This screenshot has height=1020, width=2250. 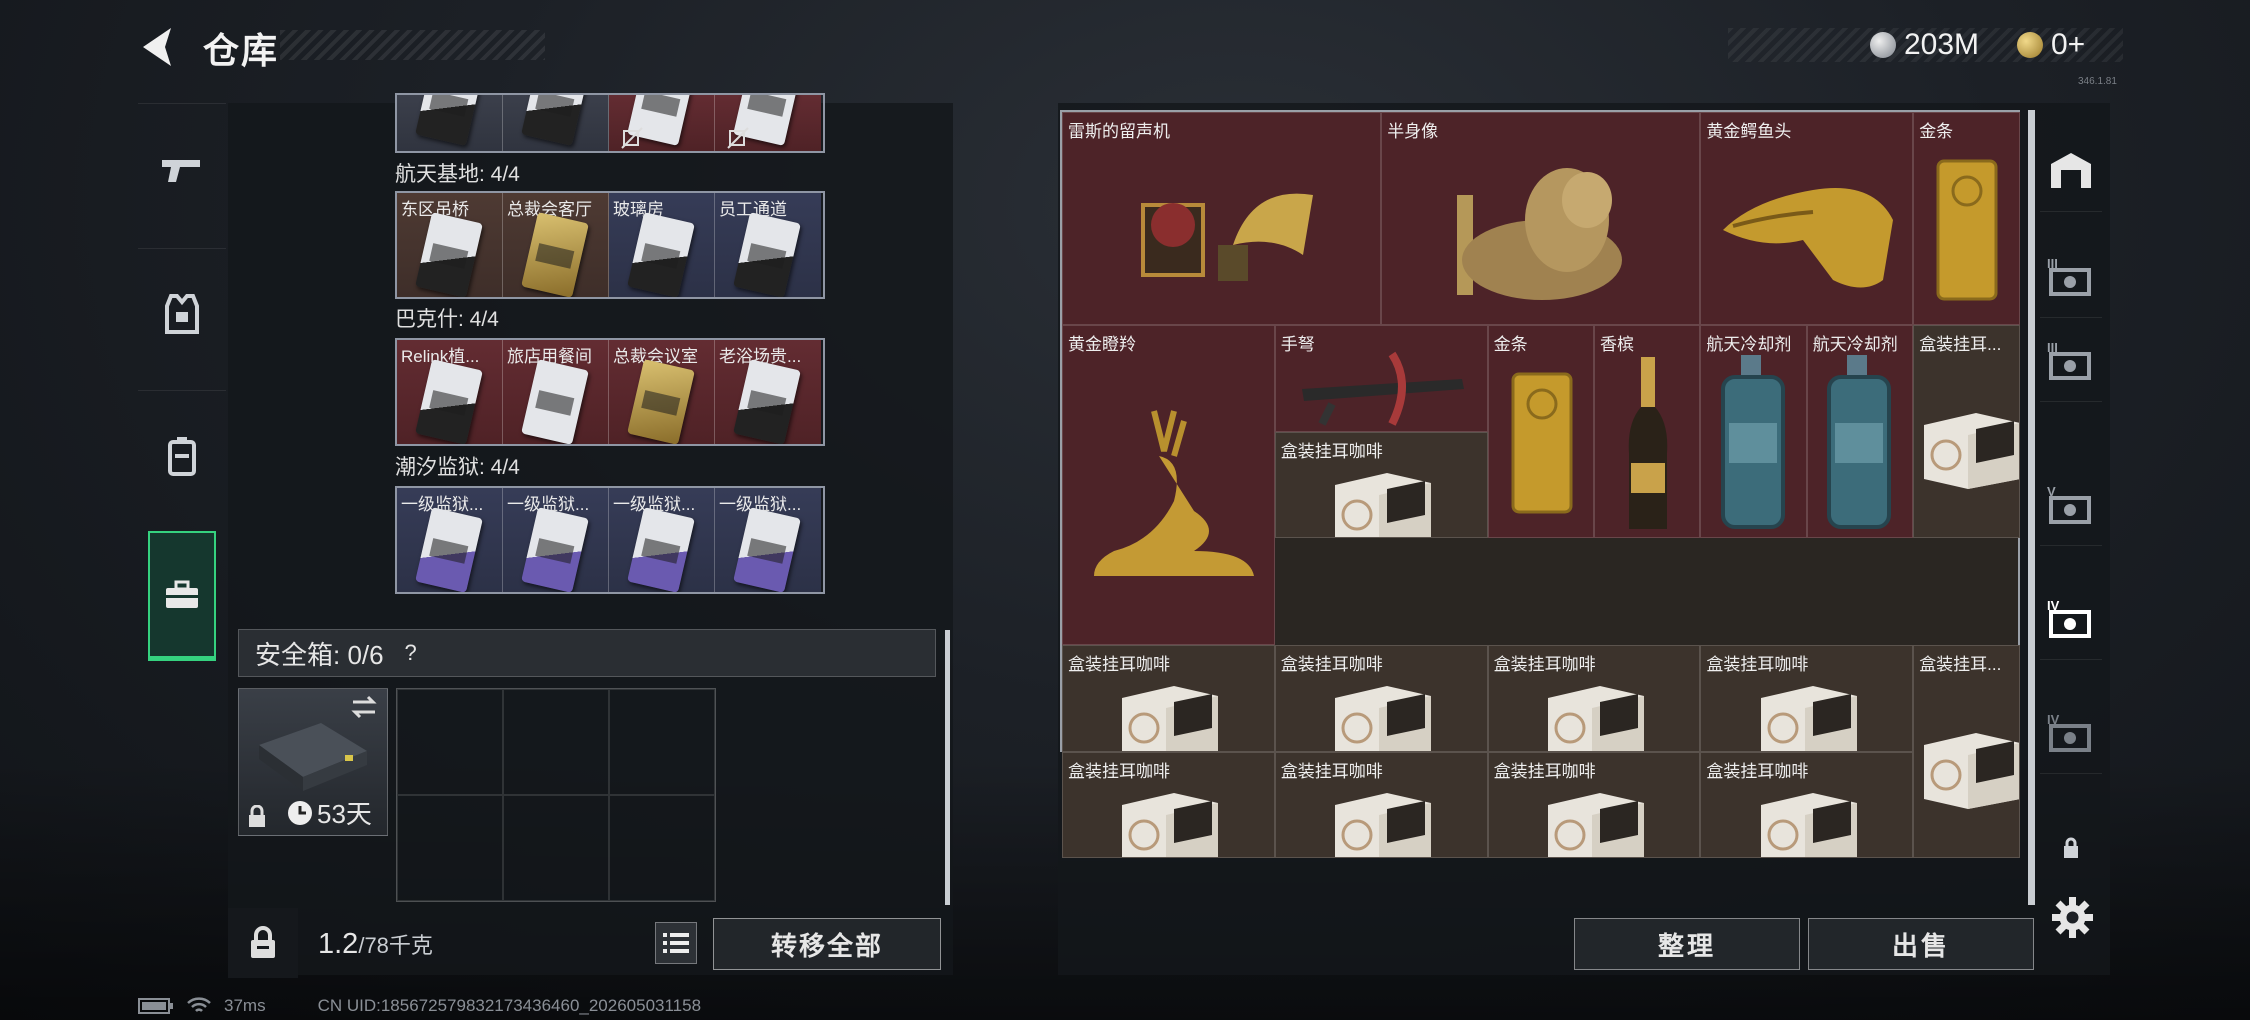 What do you see at coordinates (1222, 219) in the screenshot?
I see `item-cell: 雷斯的留声机` at bounding box center [1222, 219].